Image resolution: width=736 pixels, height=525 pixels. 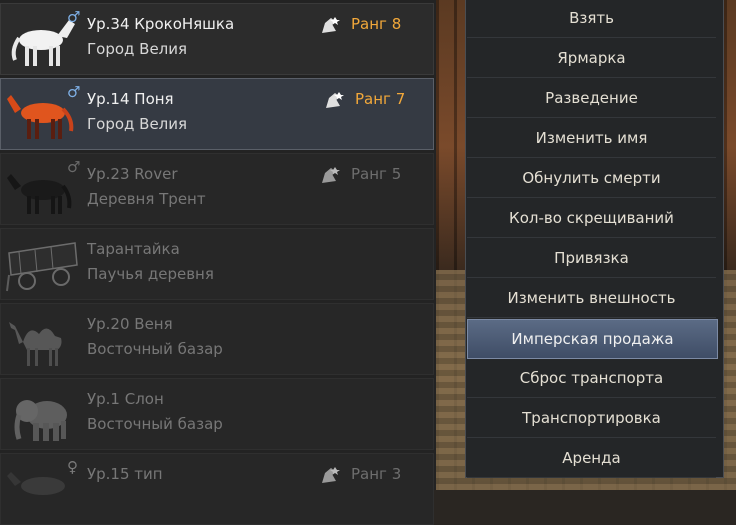 I want to click on mount-row-tip: ♀ Ур.15 тип Ранг 3, so click(x=217, y=489).